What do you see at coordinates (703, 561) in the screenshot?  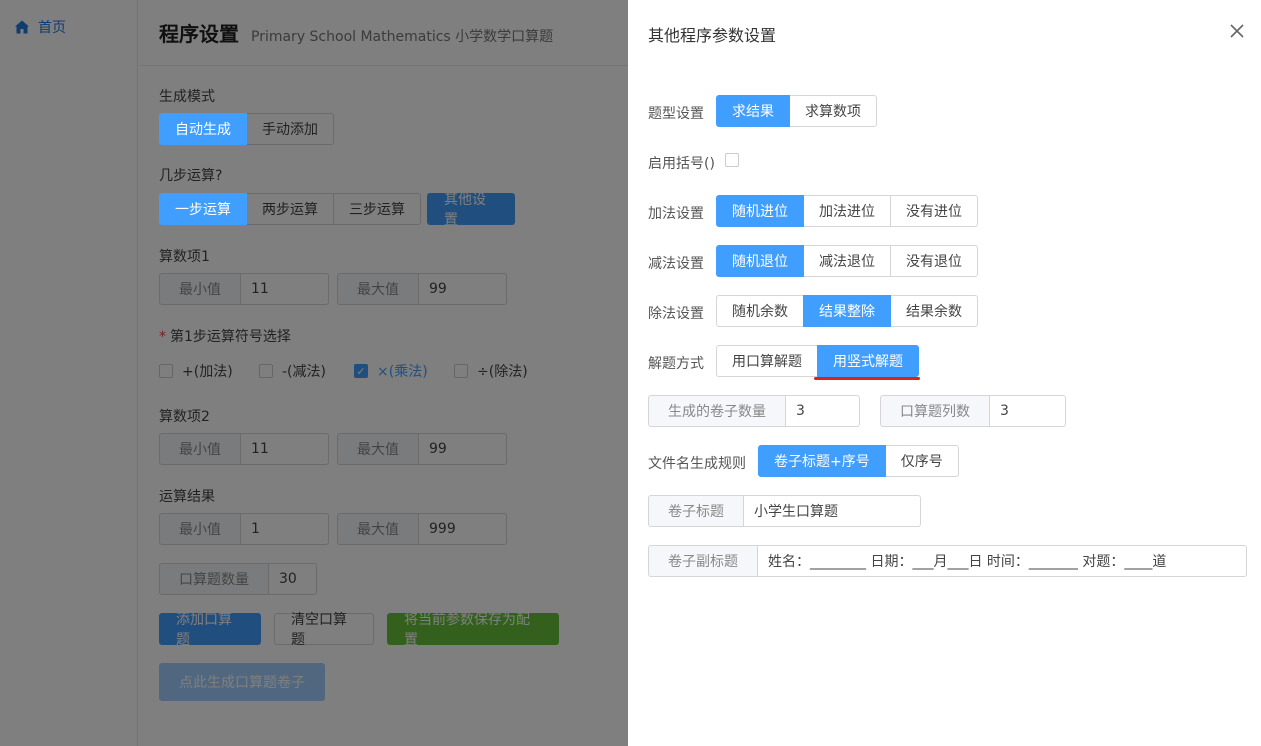 I see `paper-subtitle-label: 卷子副标题` at bounding box center [703, 561].